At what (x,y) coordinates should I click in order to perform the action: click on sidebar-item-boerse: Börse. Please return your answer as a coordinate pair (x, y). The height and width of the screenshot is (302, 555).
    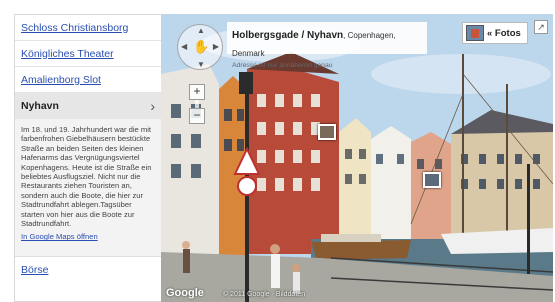
    Looking at the image, I should click on (88, 270).